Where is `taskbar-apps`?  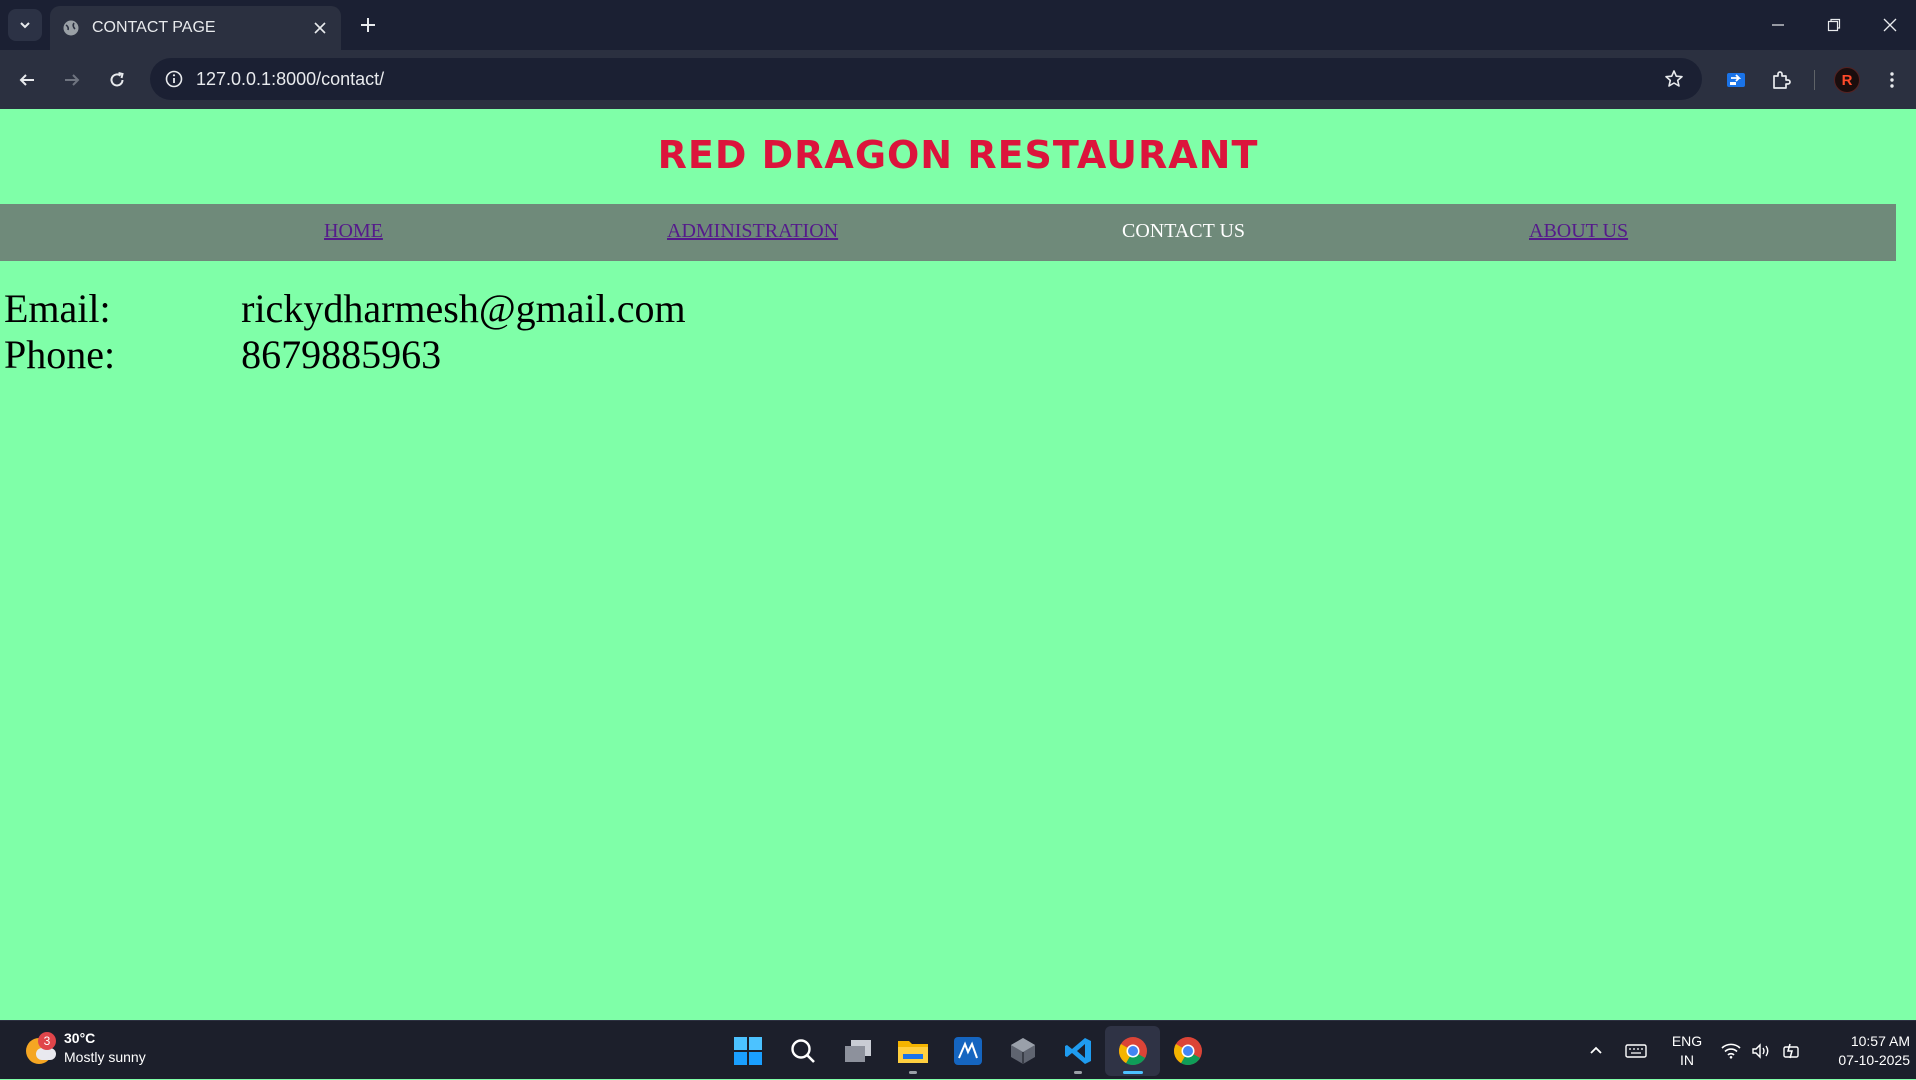
taskbar-apps is located at coordinates (967, 1051).